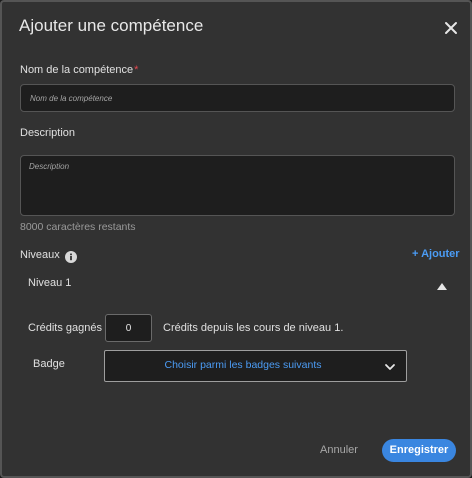  Describe the element at coordinates (253, 328) in the screenshot. I see `credits-hint: Crédits depuis les cours de niveau 1.` at that location.